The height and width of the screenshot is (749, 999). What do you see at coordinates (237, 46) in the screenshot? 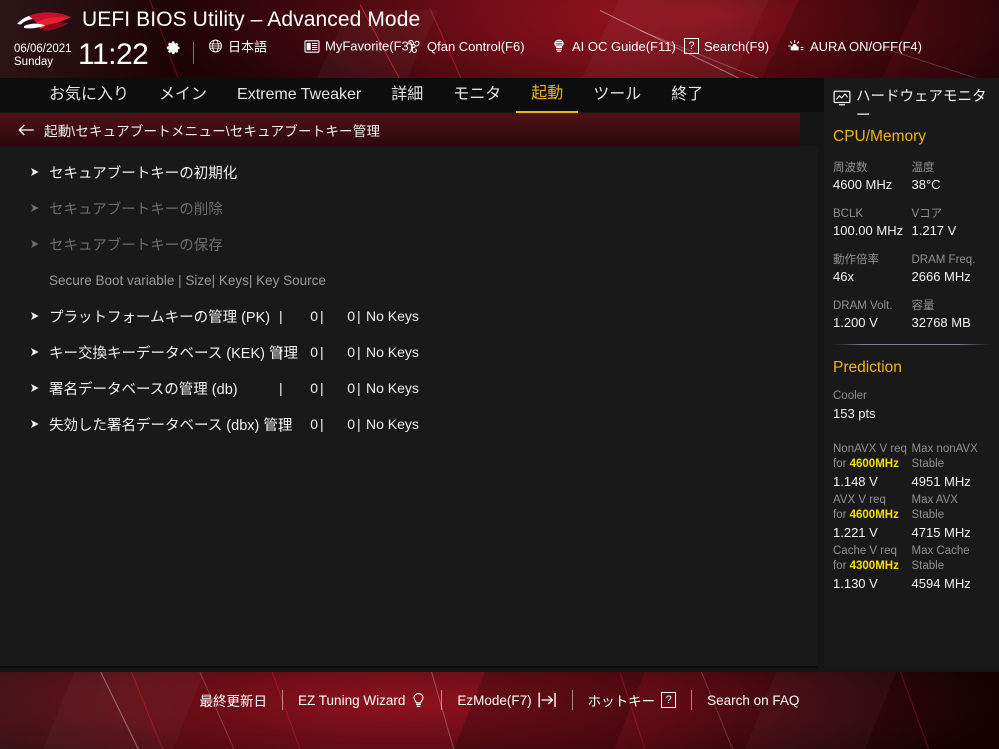
I see `language-button: 日本語` at bounding box center [237, 46].